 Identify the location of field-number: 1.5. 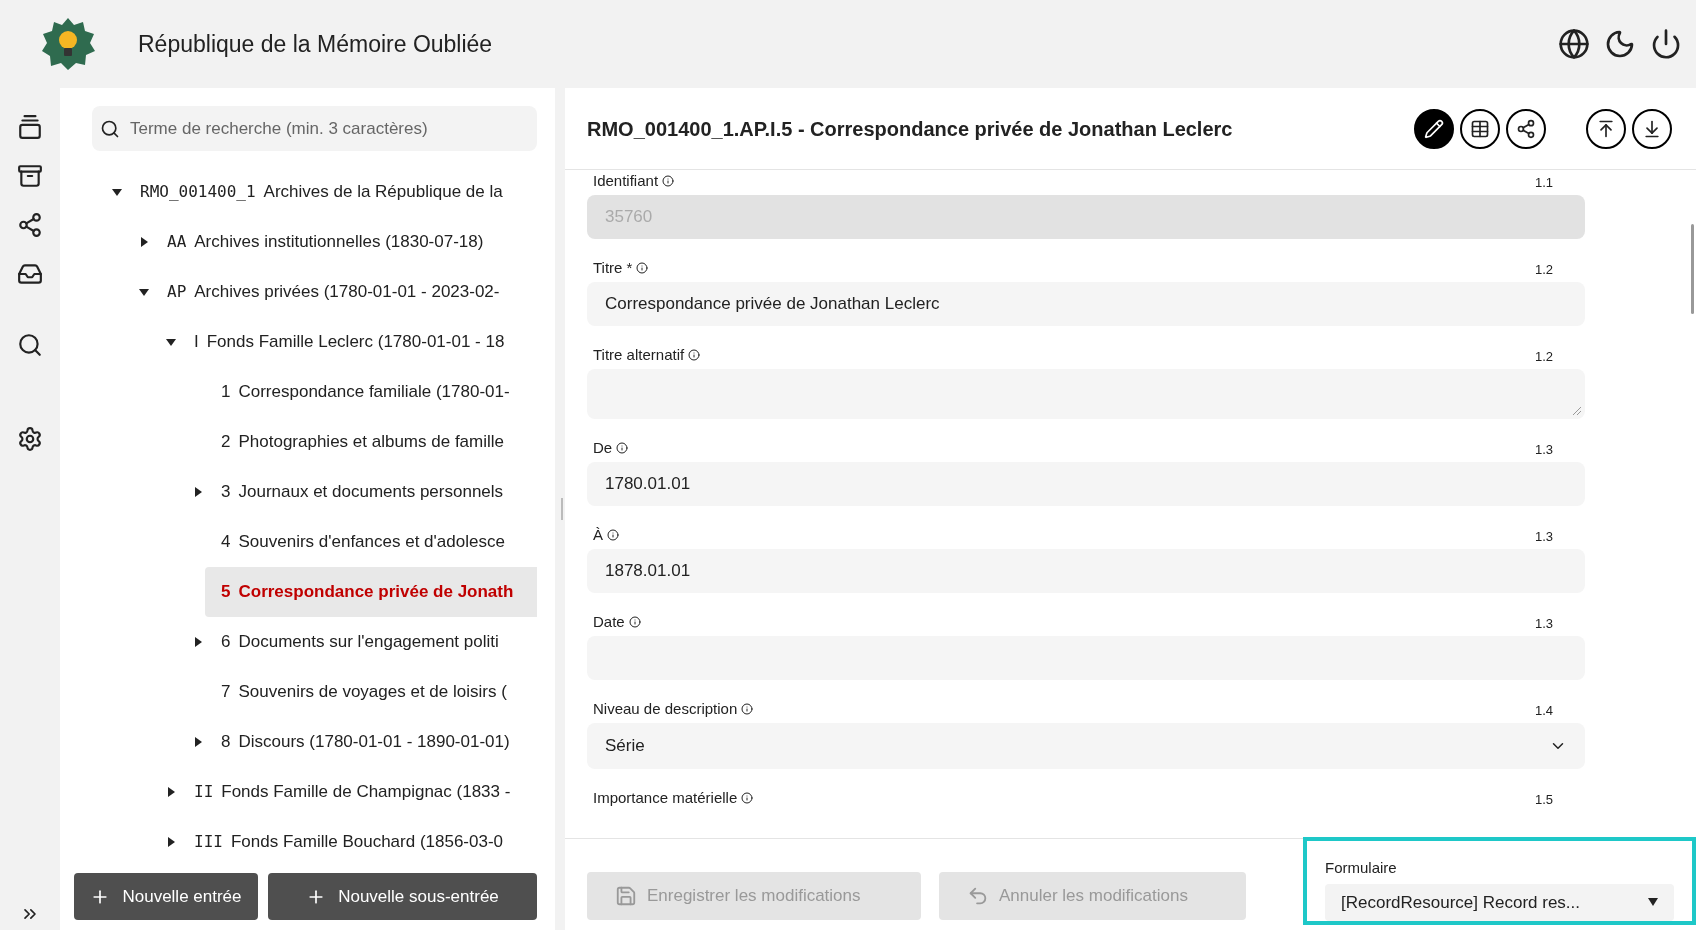
(1543, 799).